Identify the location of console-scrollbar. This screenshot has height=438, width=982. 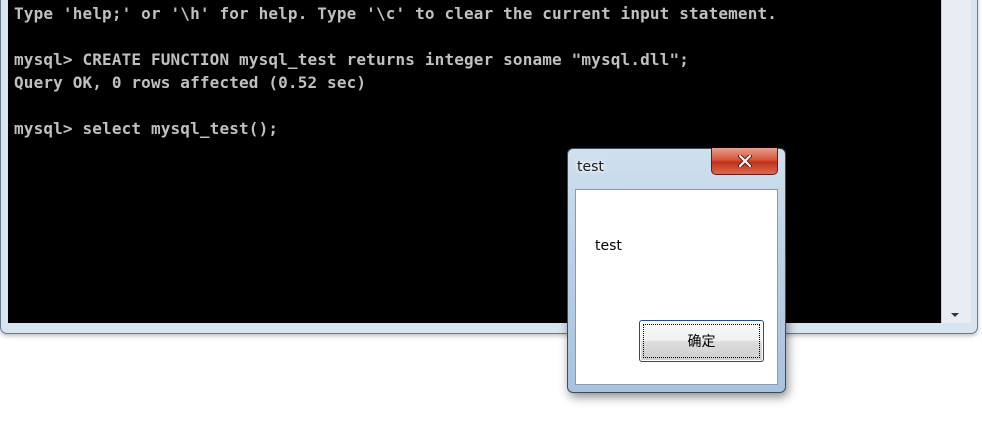
(956, 161).